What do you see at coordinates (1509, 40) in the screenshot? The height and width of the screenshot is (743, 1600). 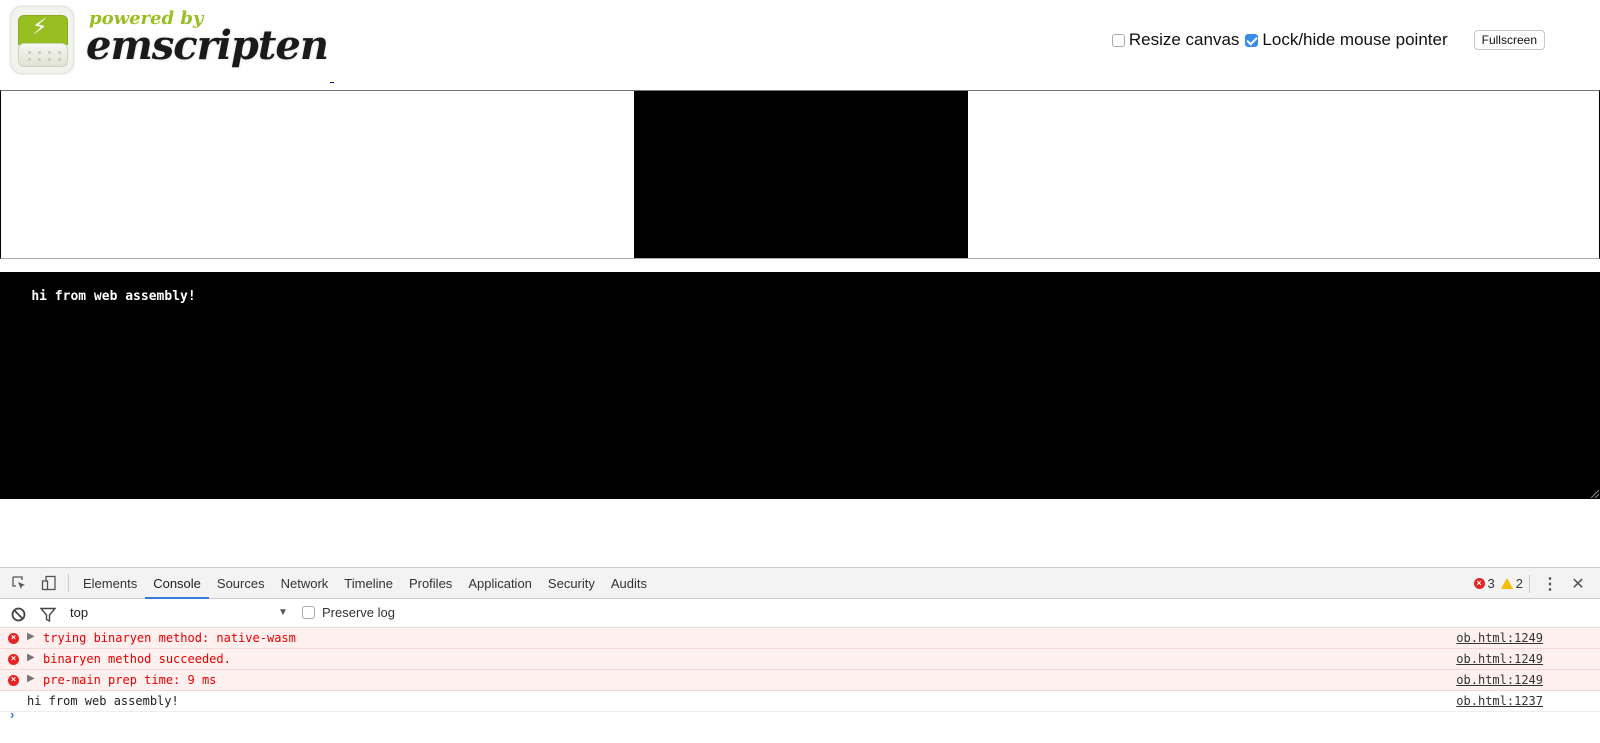 I see `fullscreen-button: Fullscreen` at bounding box center [1509, 40].